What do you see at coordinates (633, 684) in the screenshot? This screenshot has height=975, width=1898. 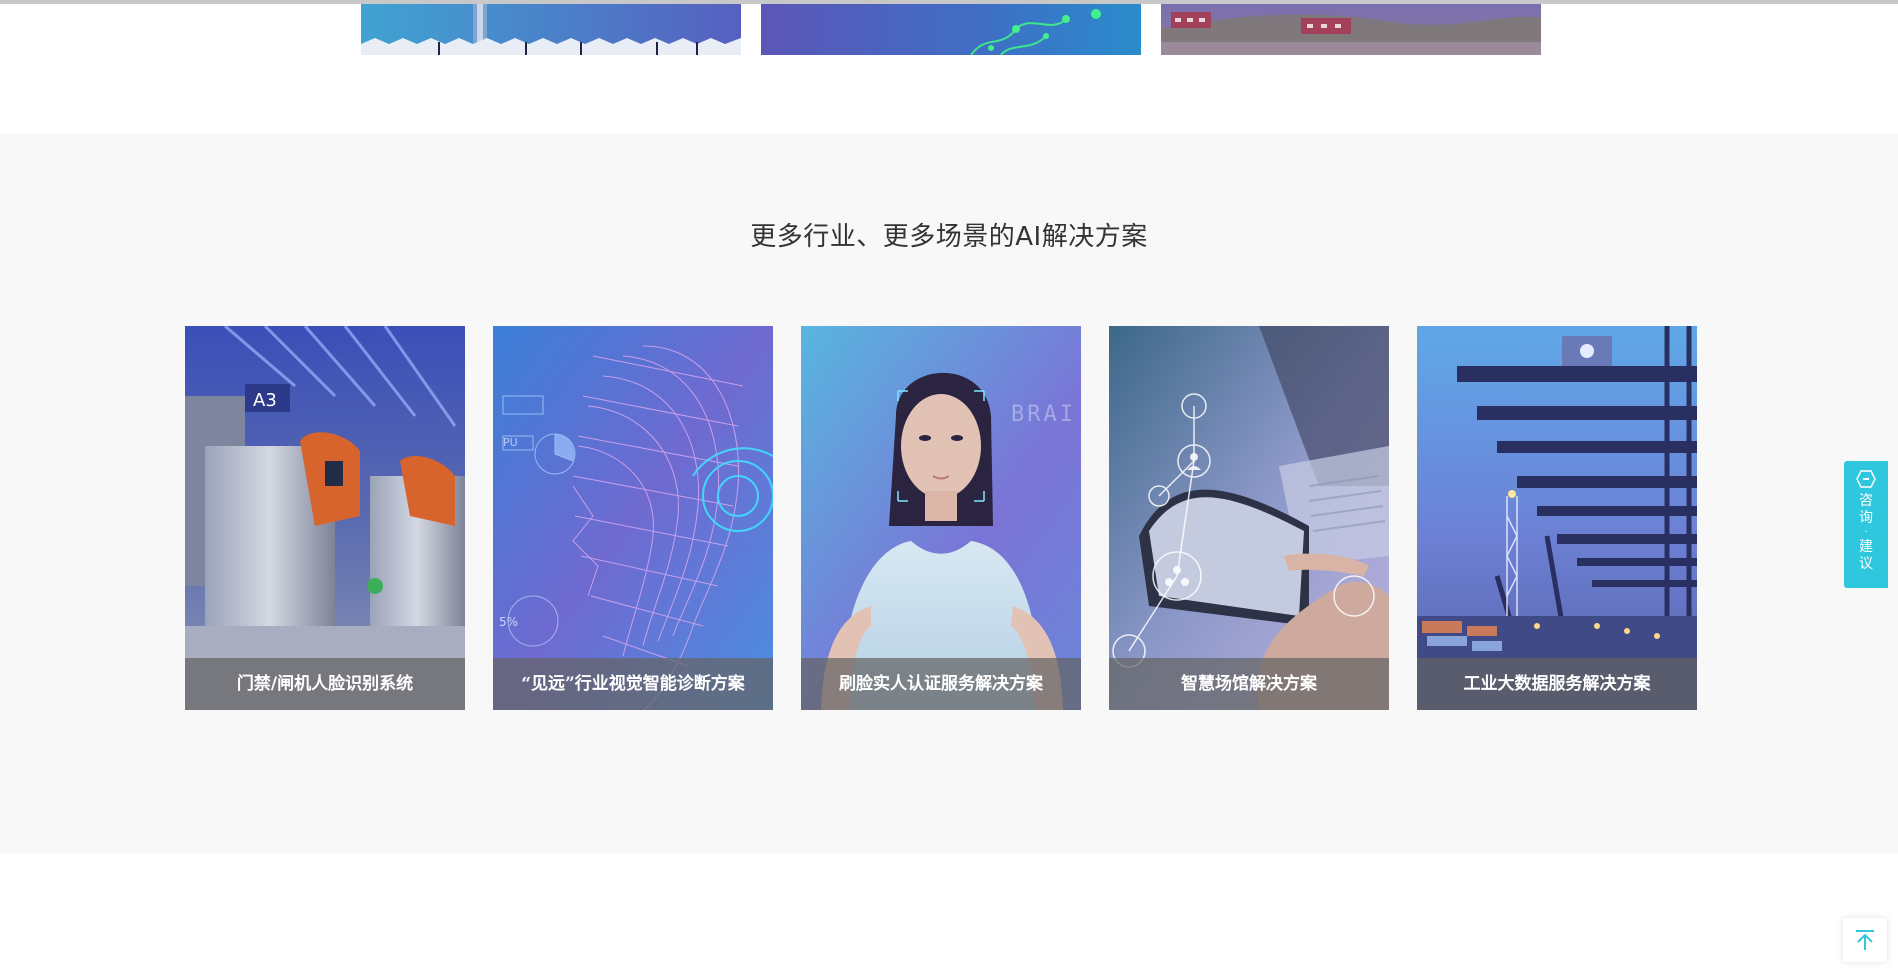 I see `card-label: “见远”行业视觉智能诊断方案` at bounding box center [633, 684].